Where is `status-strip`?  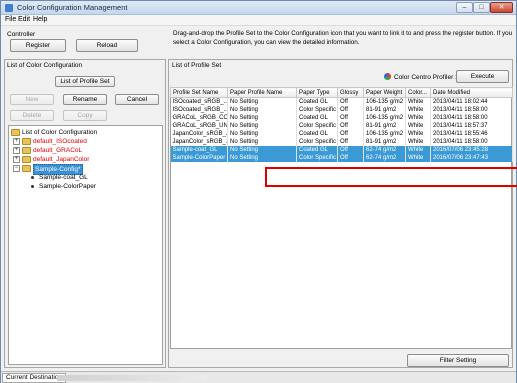 status-strip is located at coordinates (132, 378).